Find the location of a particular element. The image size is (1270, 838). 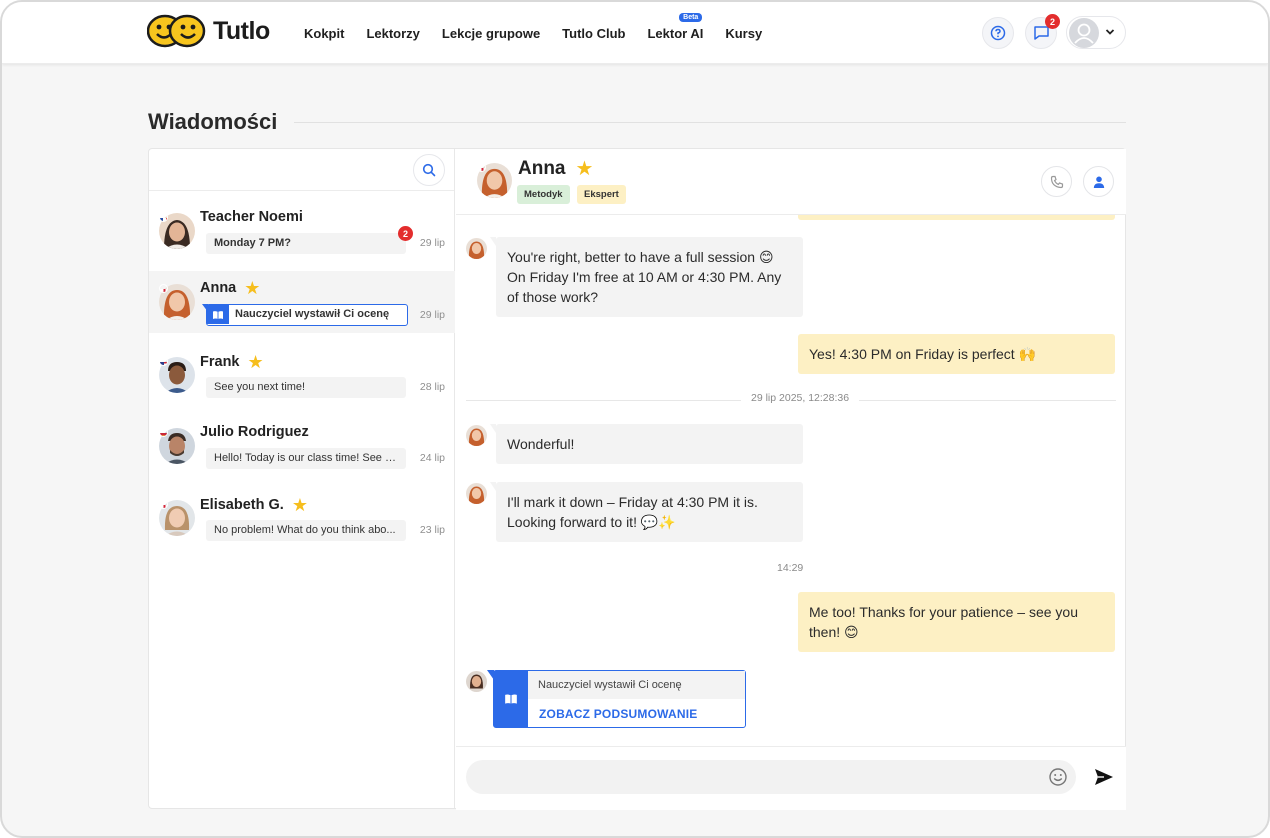

conversation-name-text: Teacher Noemi is located at coordinates (251, 217).